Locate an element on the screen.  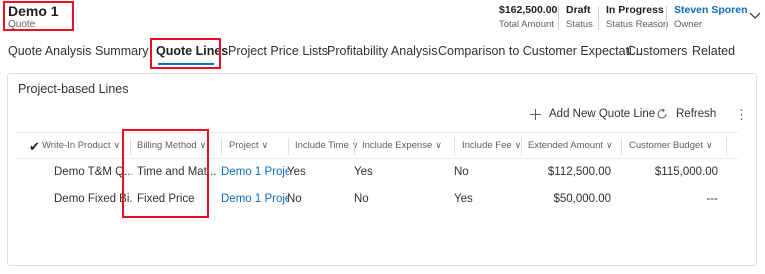
cell-customer-budget: $115,000.00 is located at coordinates (686, 172).